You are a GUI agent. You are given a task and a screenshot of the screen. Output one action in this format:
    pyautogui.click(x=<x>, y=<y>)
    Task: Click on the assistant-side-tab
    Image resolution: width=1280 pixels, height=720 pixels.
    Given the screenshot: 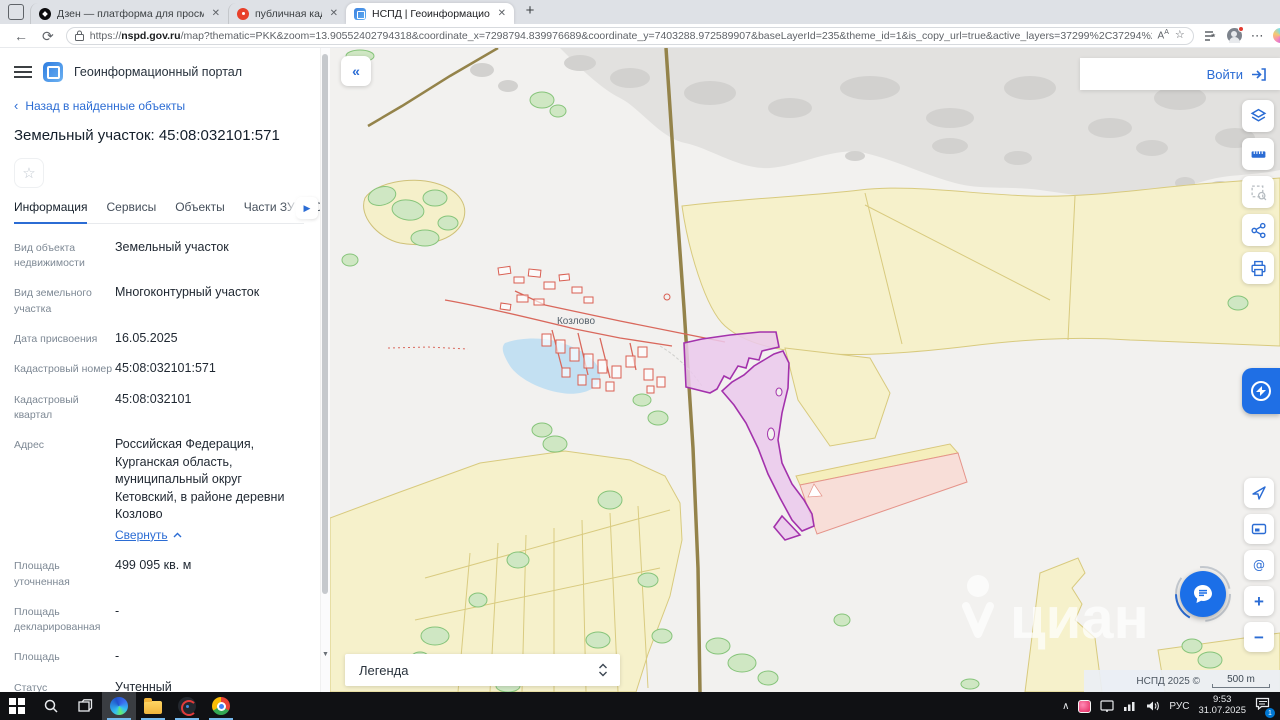 What is the action you would take?
    pyautogui.click(x=1261, y=391)
    